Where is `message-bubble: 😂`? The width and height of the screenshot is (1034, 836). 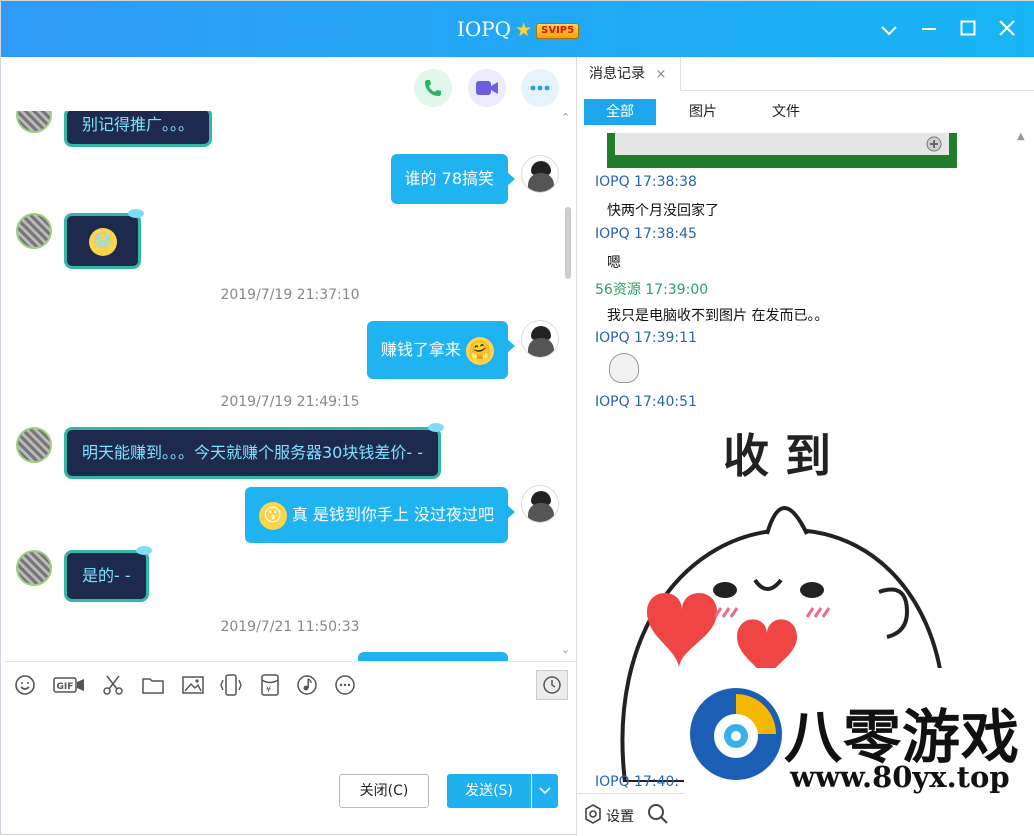 message-bubble: 😂 is located at coordinates (104, 239).